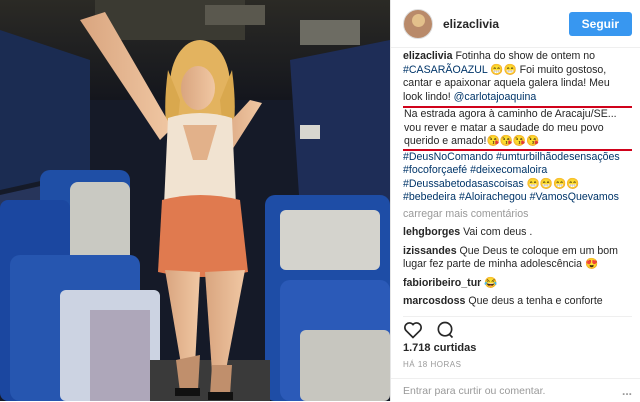 Image resolution: width=640 pixels, height=402 pixels. What do you see at coordinates (439, 348) in the screenshot?
I see `likes-count: 1.718 curtidas` at bounding box center [439, 348].